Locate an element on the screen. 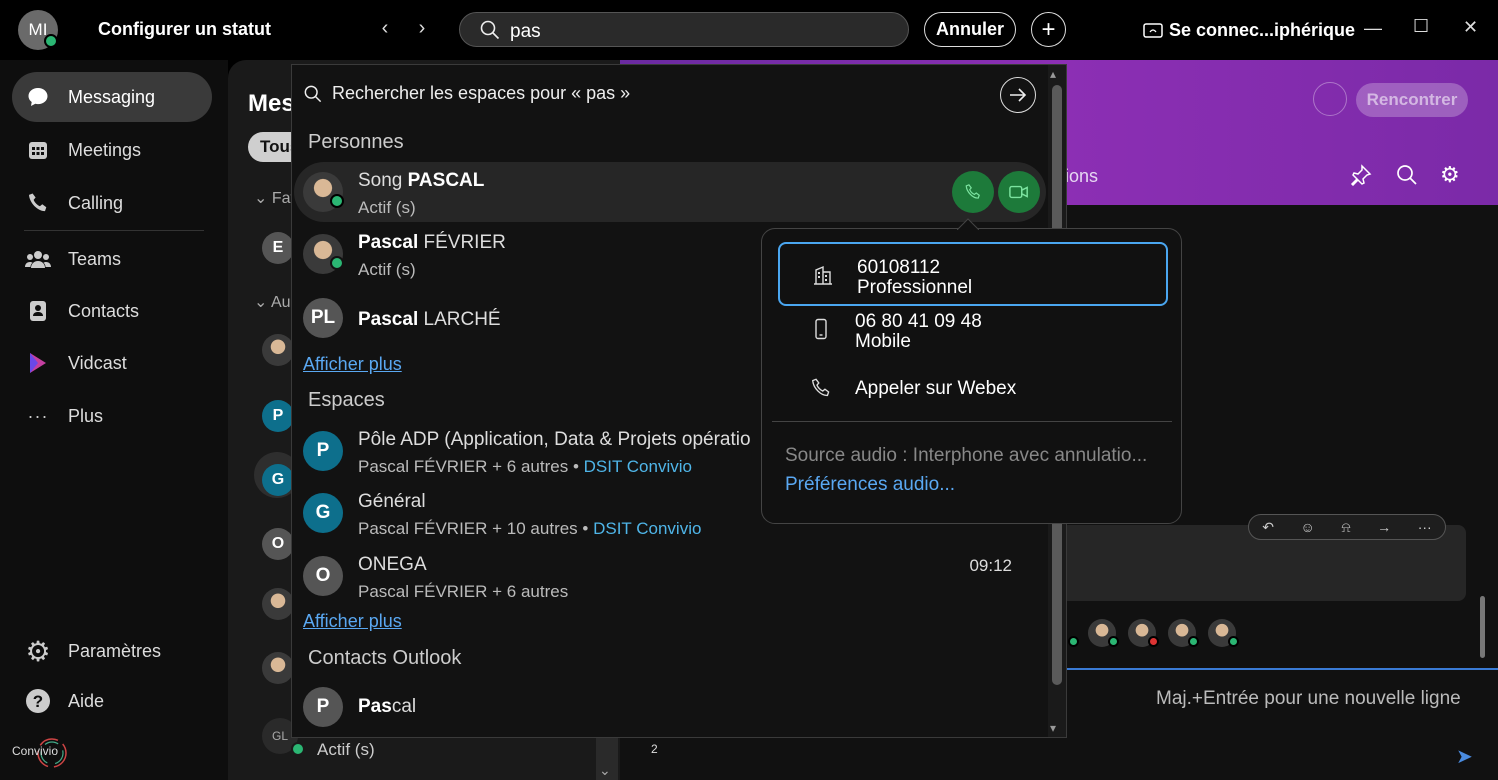 The image size is (1498, 780). react-icon: ☺ is located at coordinates (1308, 527).